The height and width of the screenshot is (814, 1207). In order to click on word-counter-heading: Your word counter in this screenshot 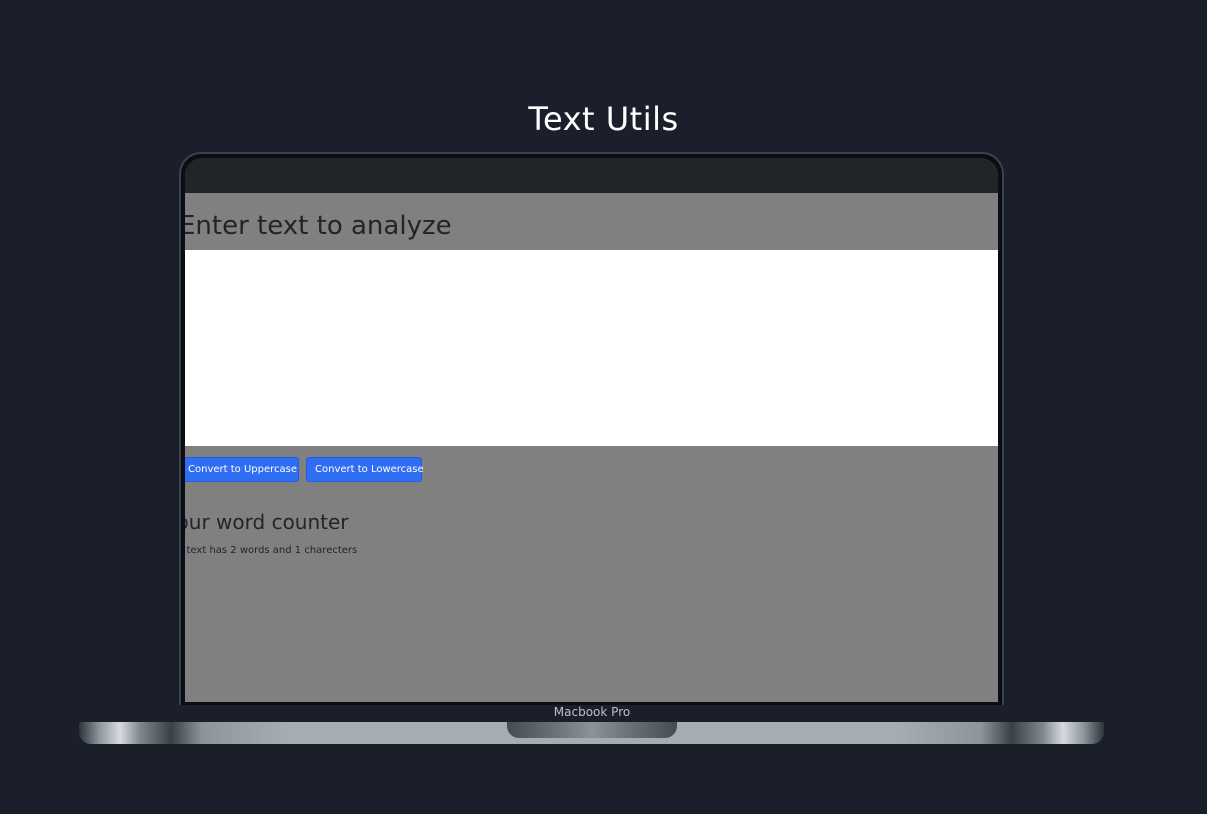, I will do `click(267, 522)`.